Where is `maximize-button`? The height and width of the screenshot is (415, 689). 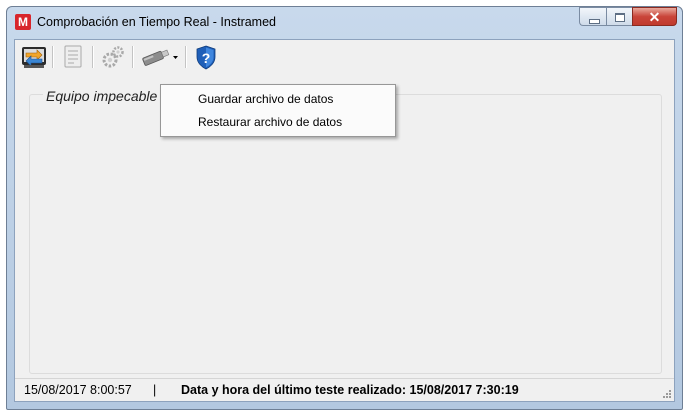
maximize-button is located at coordinates (619, 16).